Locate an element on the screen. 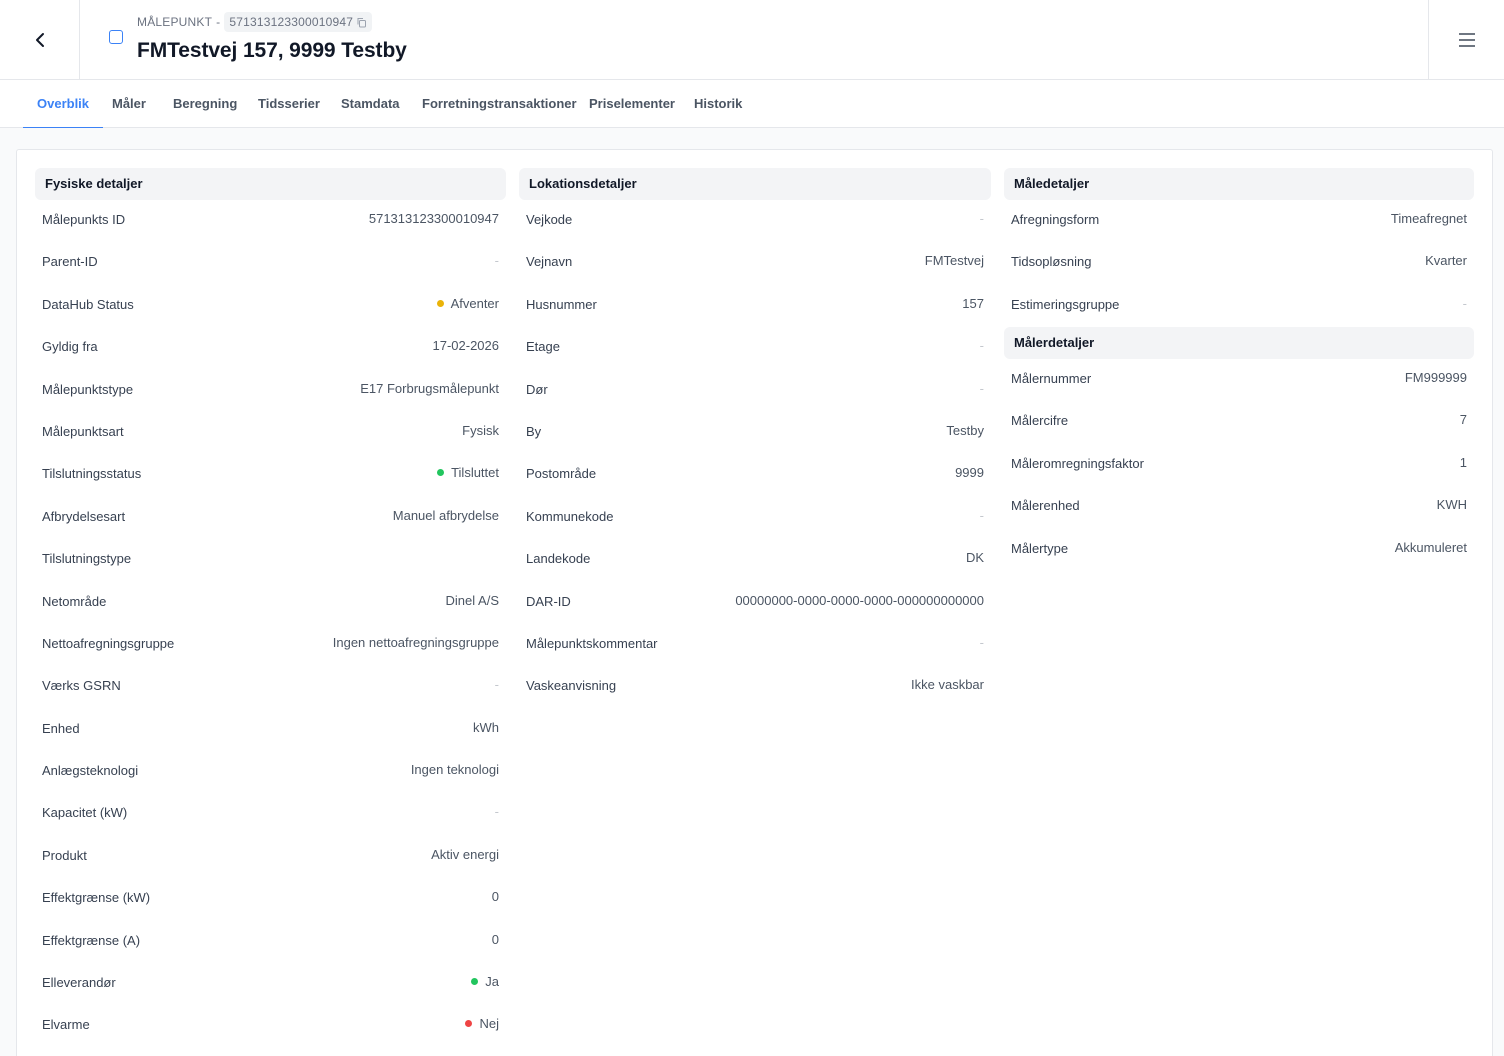  detail-value: DK is located at coordinates (974, 558).